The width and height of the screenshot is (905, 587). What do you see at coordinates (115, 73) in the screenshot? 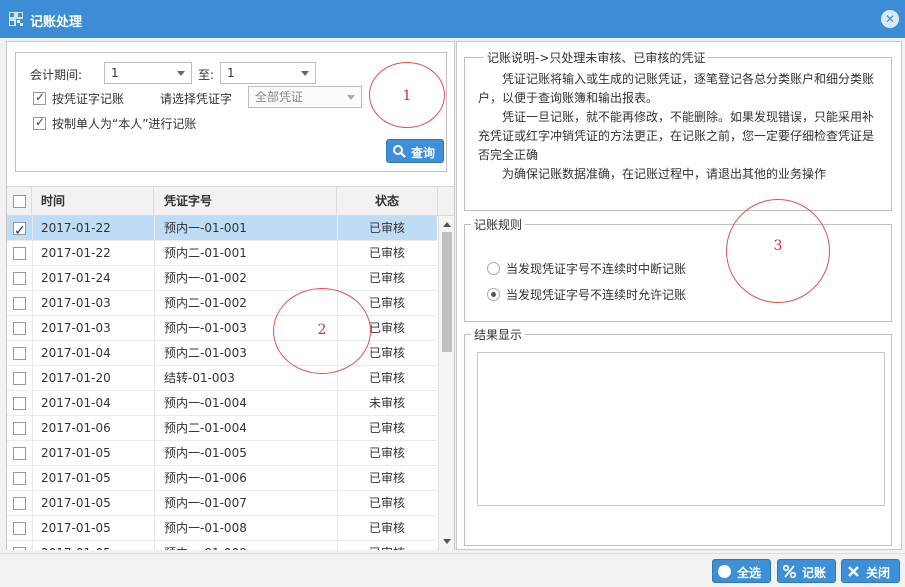
I see `period-from-value: 1` at bounding box center [115, 73].